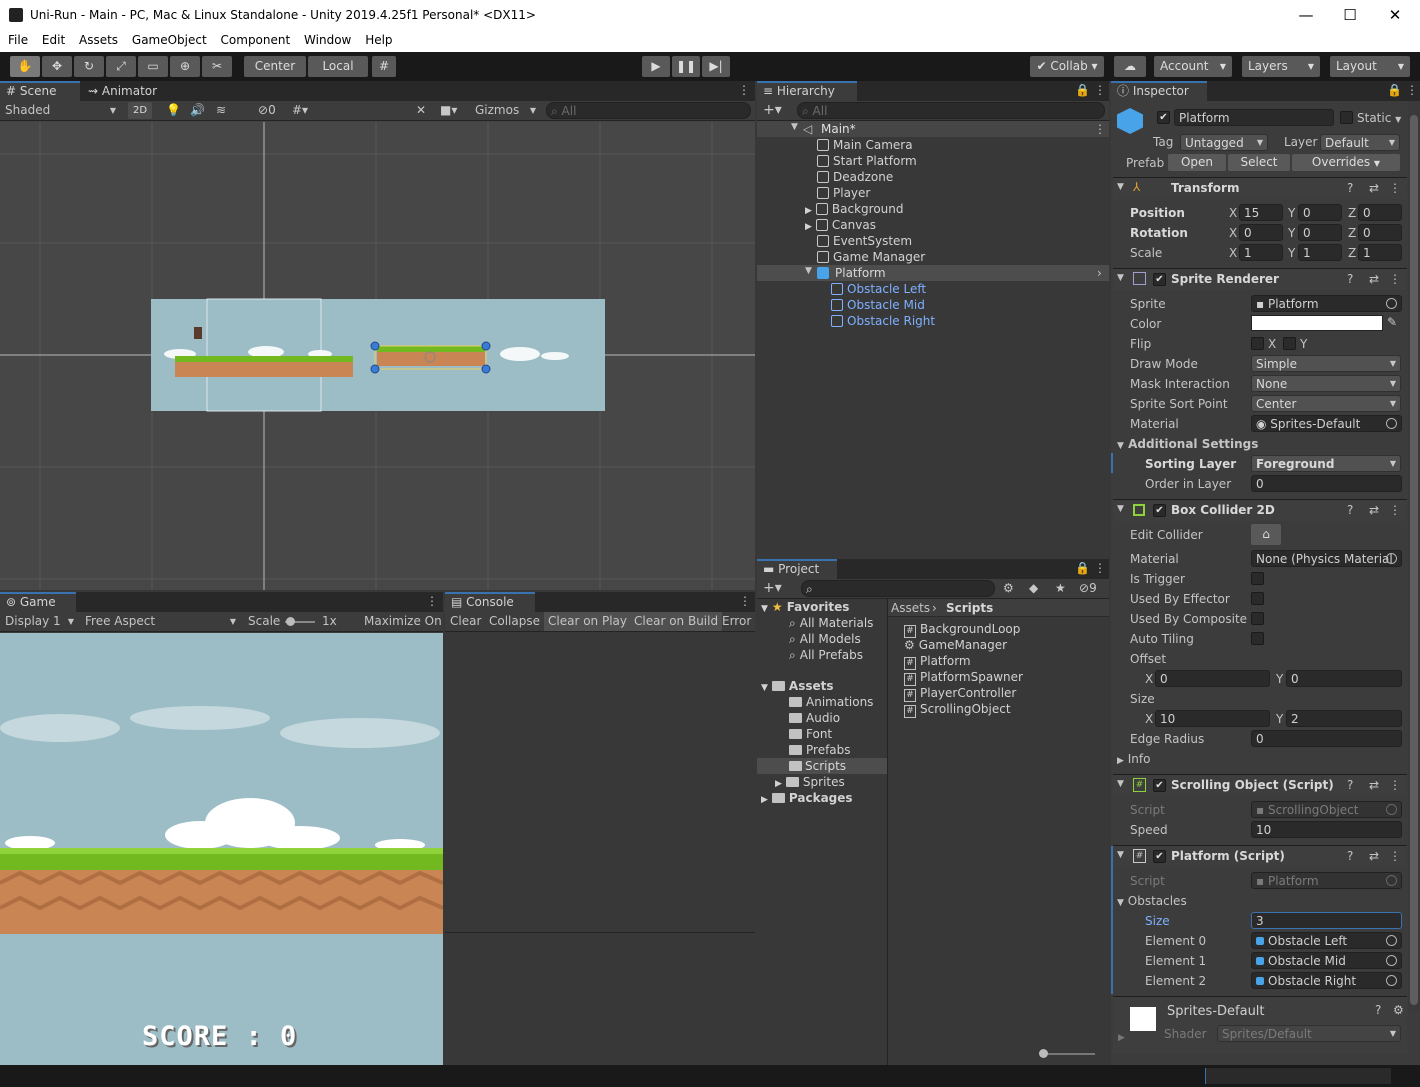 The height and width of the screenshot is (1087, 1420). Describe the element at coordinates (61, 110) in the screenshot. I see `shading-dropdown: Shaded ▼` at that location.